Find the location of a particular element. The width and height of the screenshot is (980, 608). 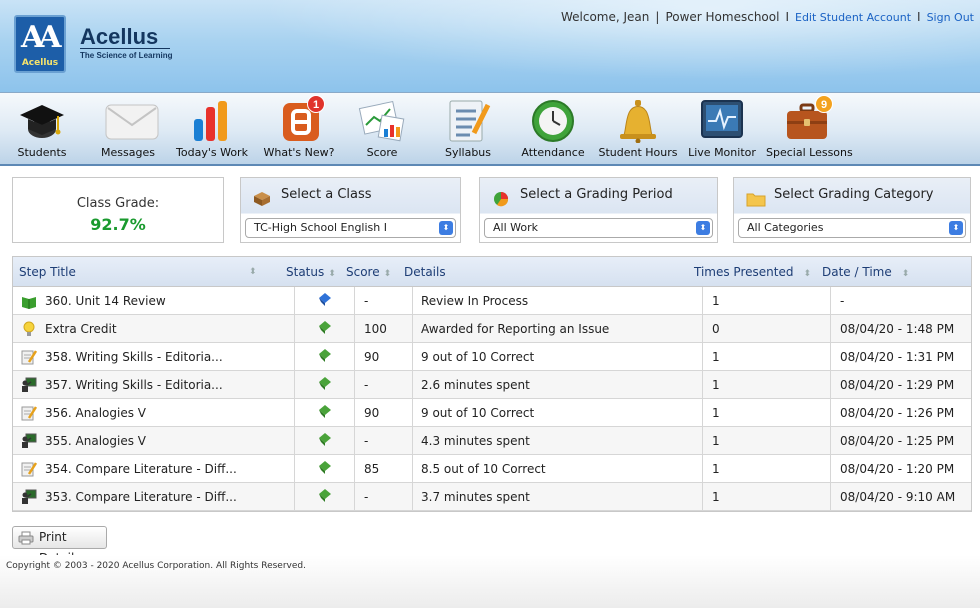

toolbar-syllabus: Syllabus is located at coordinates (468, 129).